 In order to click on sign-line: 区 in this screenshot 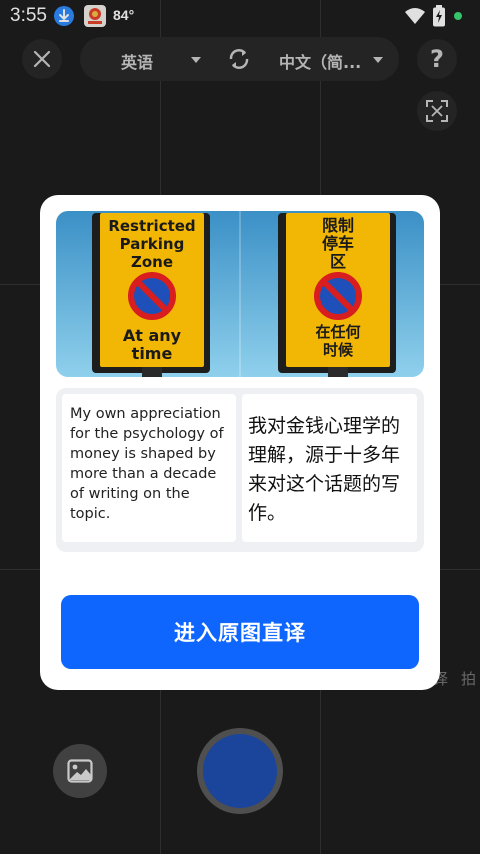, I will do `click(338, 261)`.